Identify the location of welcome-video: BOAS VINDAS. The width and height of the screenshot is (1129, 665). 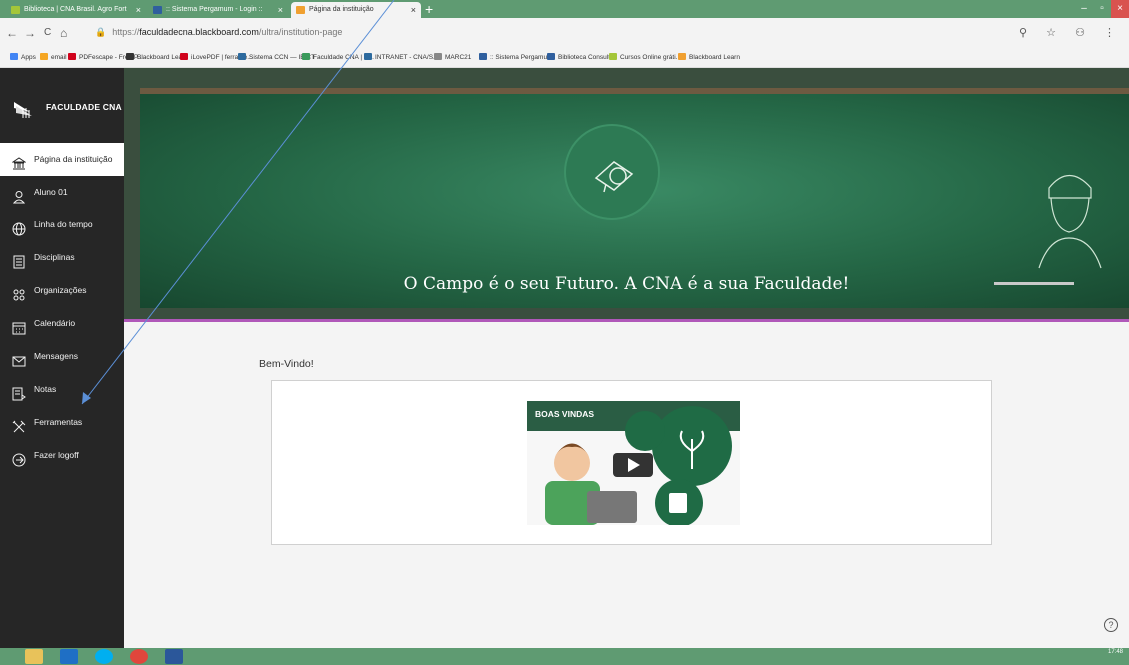
(633, 463).